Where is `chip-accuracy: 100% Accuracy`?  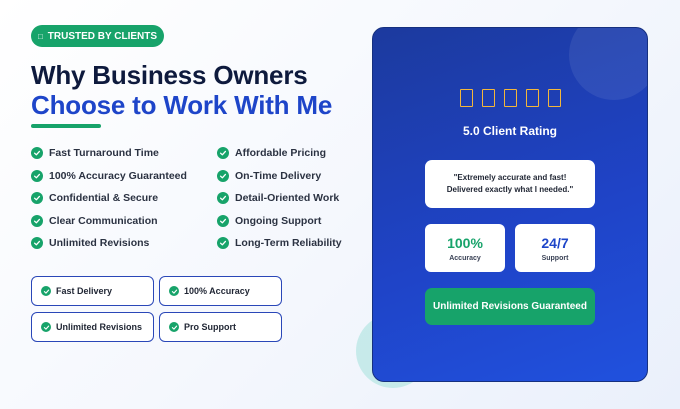
chip-accuracy: 100% Accuracy is located at coordinates (220, 291).